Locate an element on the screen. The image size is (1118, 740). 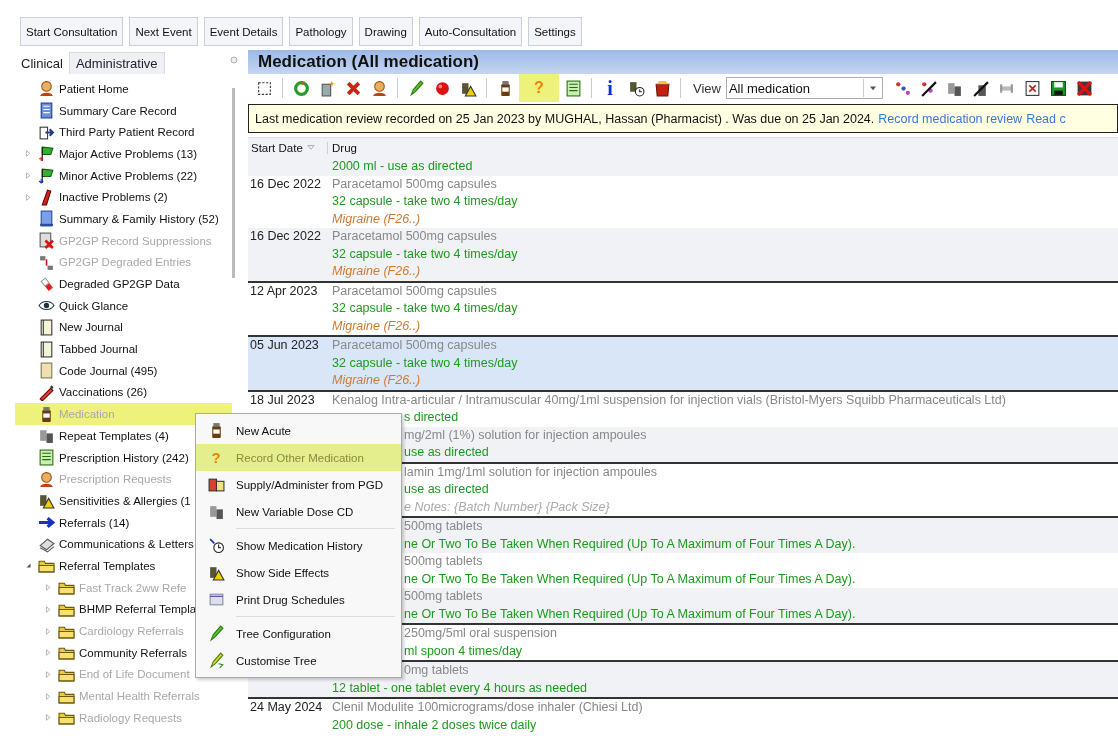
letters-icon is located at coordinates (46, 544).